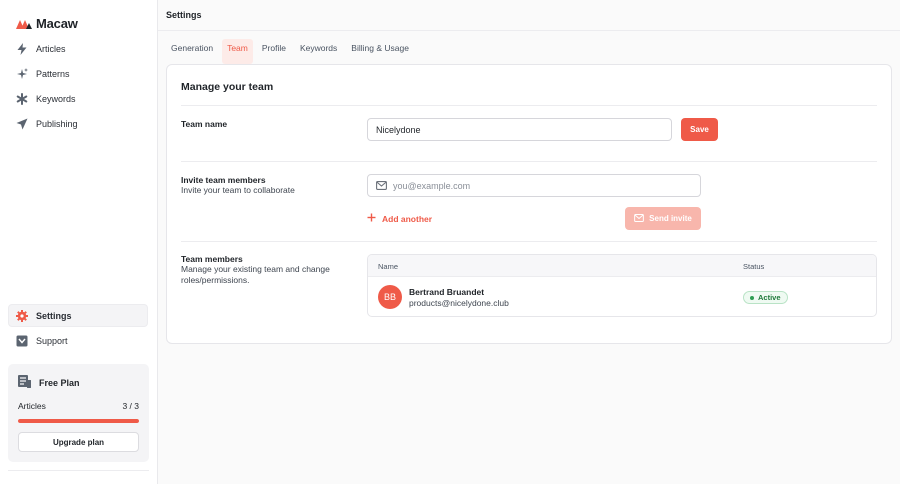 The height and width of the screenshot is (484, 900). Describe the element at coordinates (227, 87) in the screenshot. I see `section-title: Manage your team` at that location.